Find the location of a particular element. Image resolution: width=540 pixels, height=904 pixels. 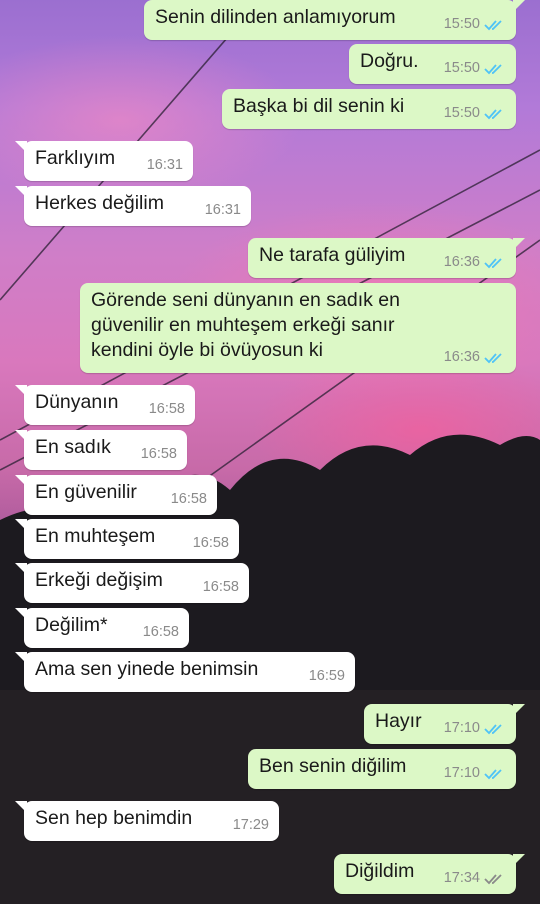

message-bubble-incoming: Herkes değilim 16:31 is located at coordinates (133, 206).